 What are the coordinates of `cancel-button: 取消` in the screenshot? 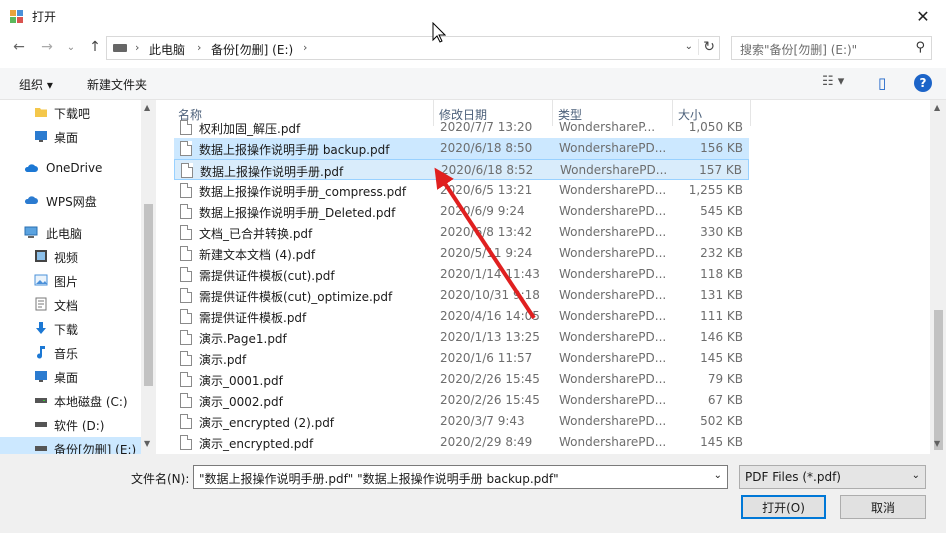 It's located at (883, 507).